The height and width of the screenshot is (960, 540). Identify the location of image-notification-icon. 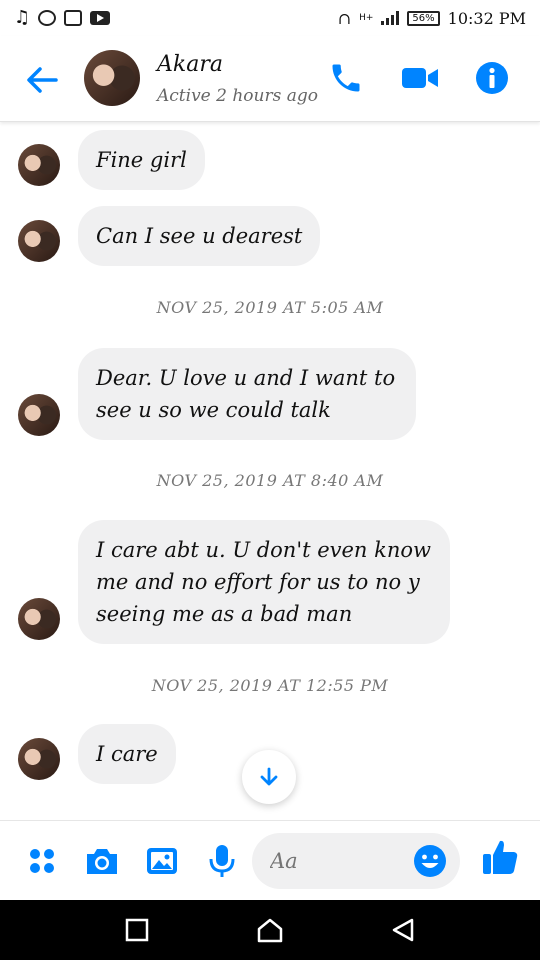
(73, 18).